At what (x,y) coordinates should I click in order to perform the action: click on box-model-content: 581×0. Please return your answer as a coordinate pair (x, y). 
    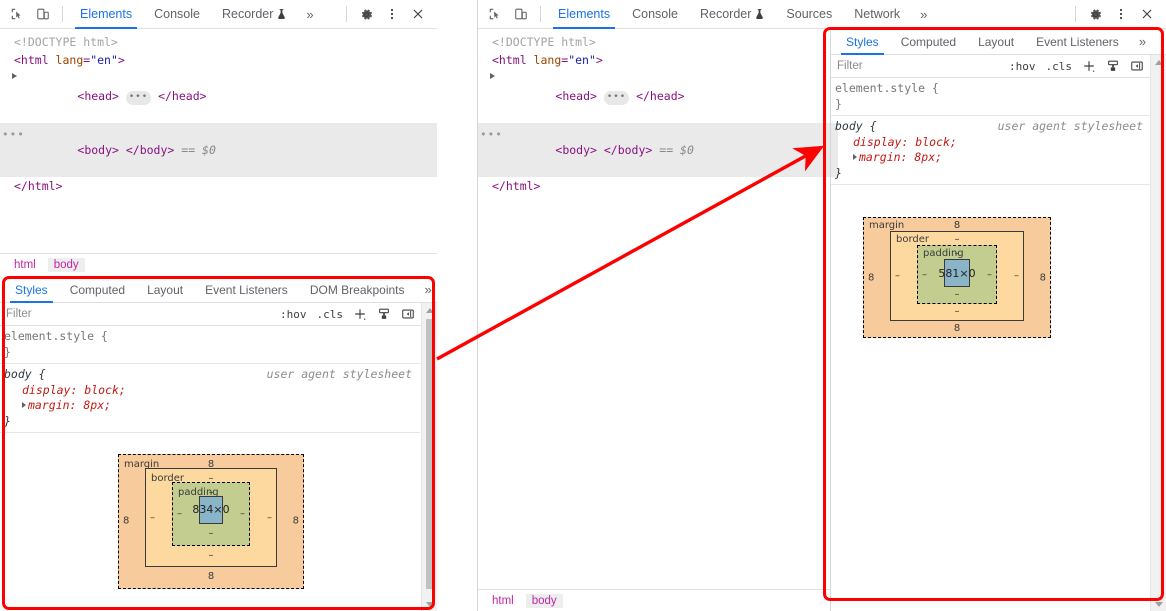
    Looking at the image, I should click on (957, 273).